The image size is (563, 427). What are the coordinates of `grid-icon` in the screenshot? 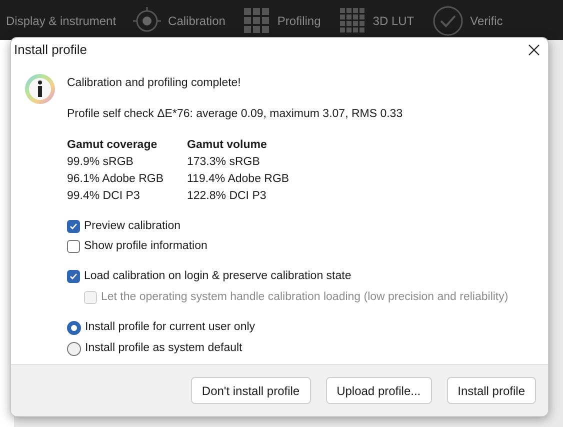 It's located at (257, 21).